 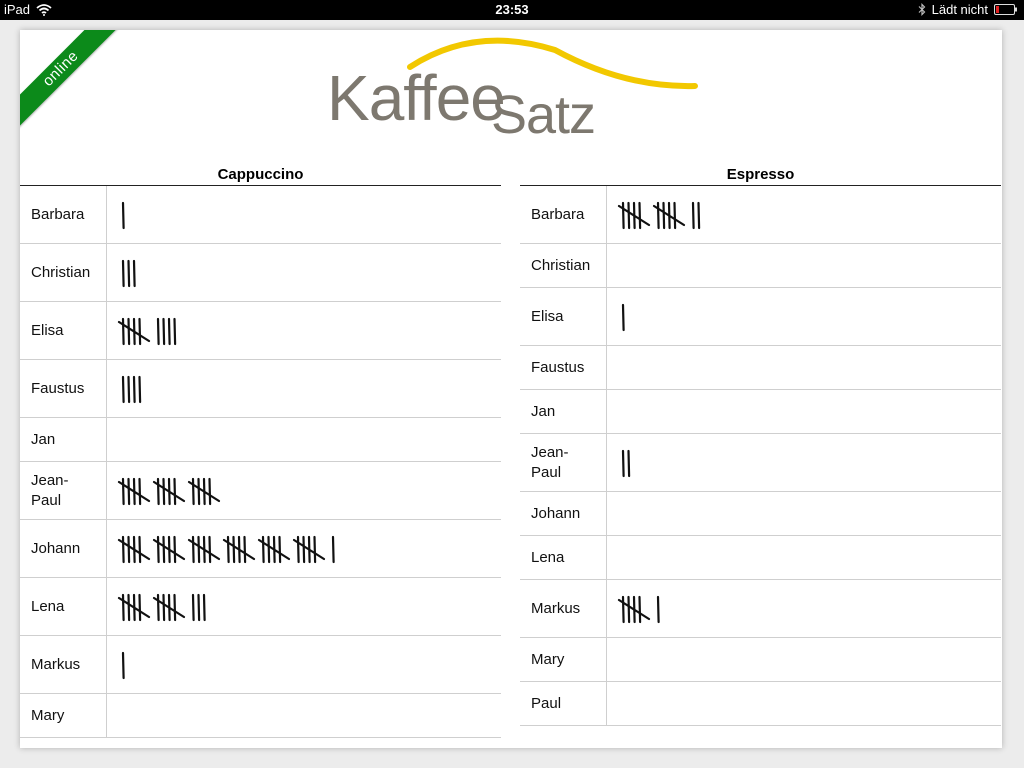 I want to click on online-label: online, so click(x=71, y=80).